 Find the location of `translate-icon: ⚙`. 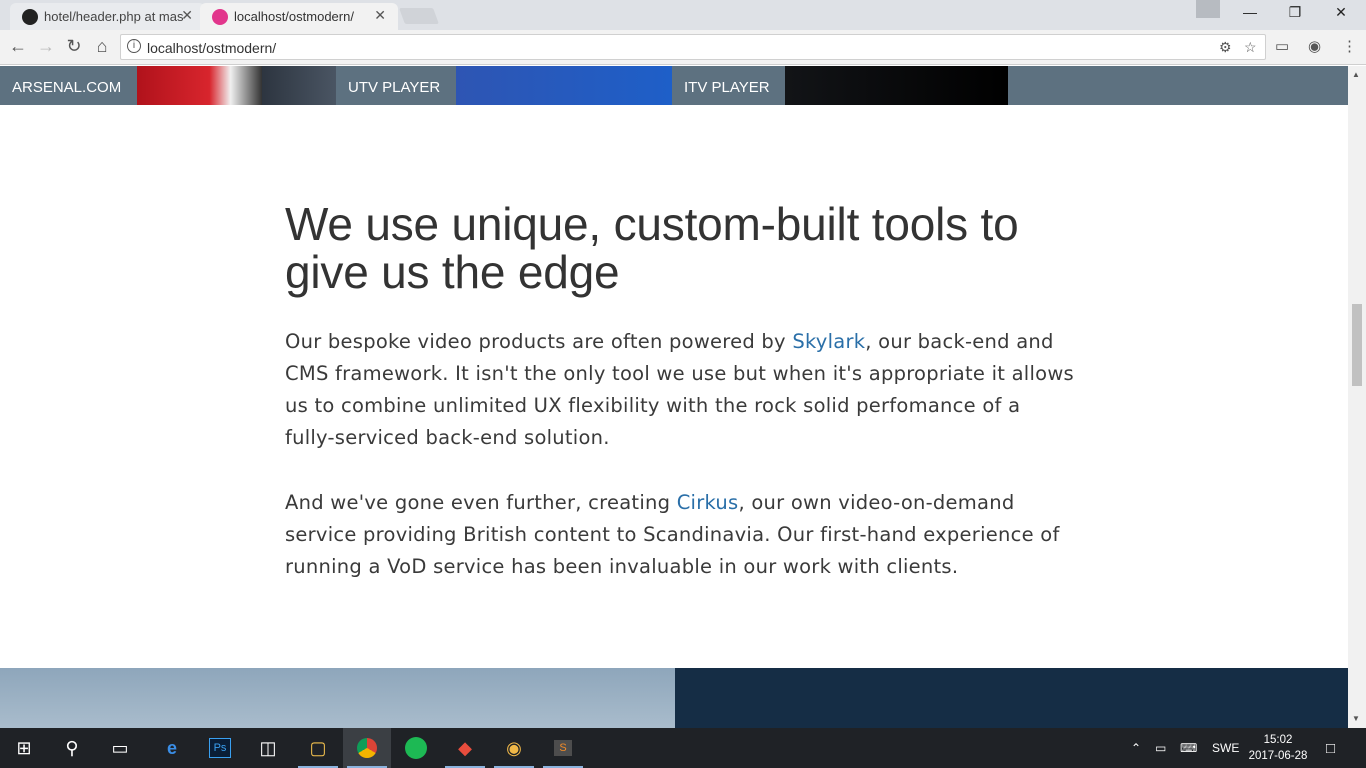

translate-icon: ⚙ is located at coordinates (1225, 47).